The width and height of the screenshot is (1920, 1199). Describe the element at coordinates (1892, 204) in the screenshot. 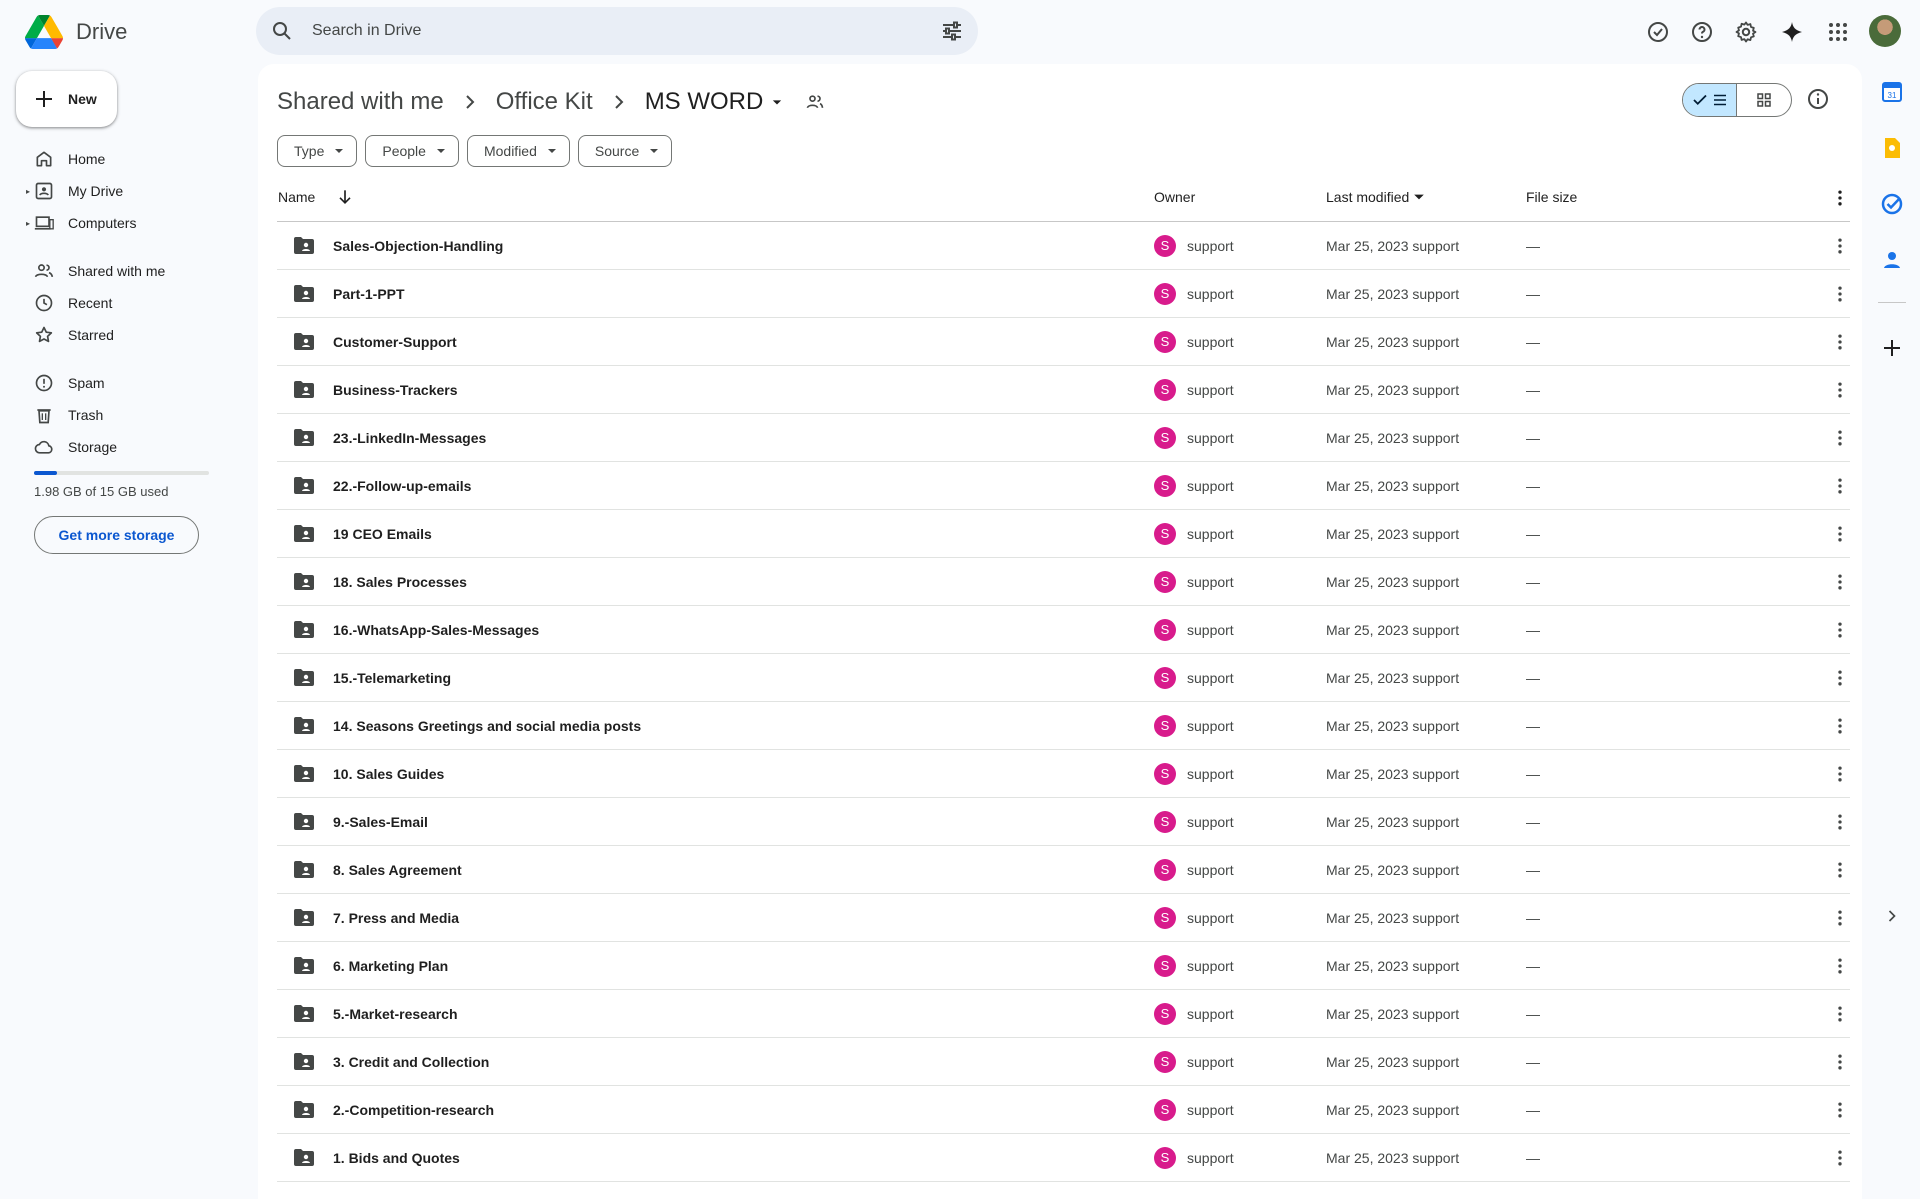

I see `tasks-icon` at that location.